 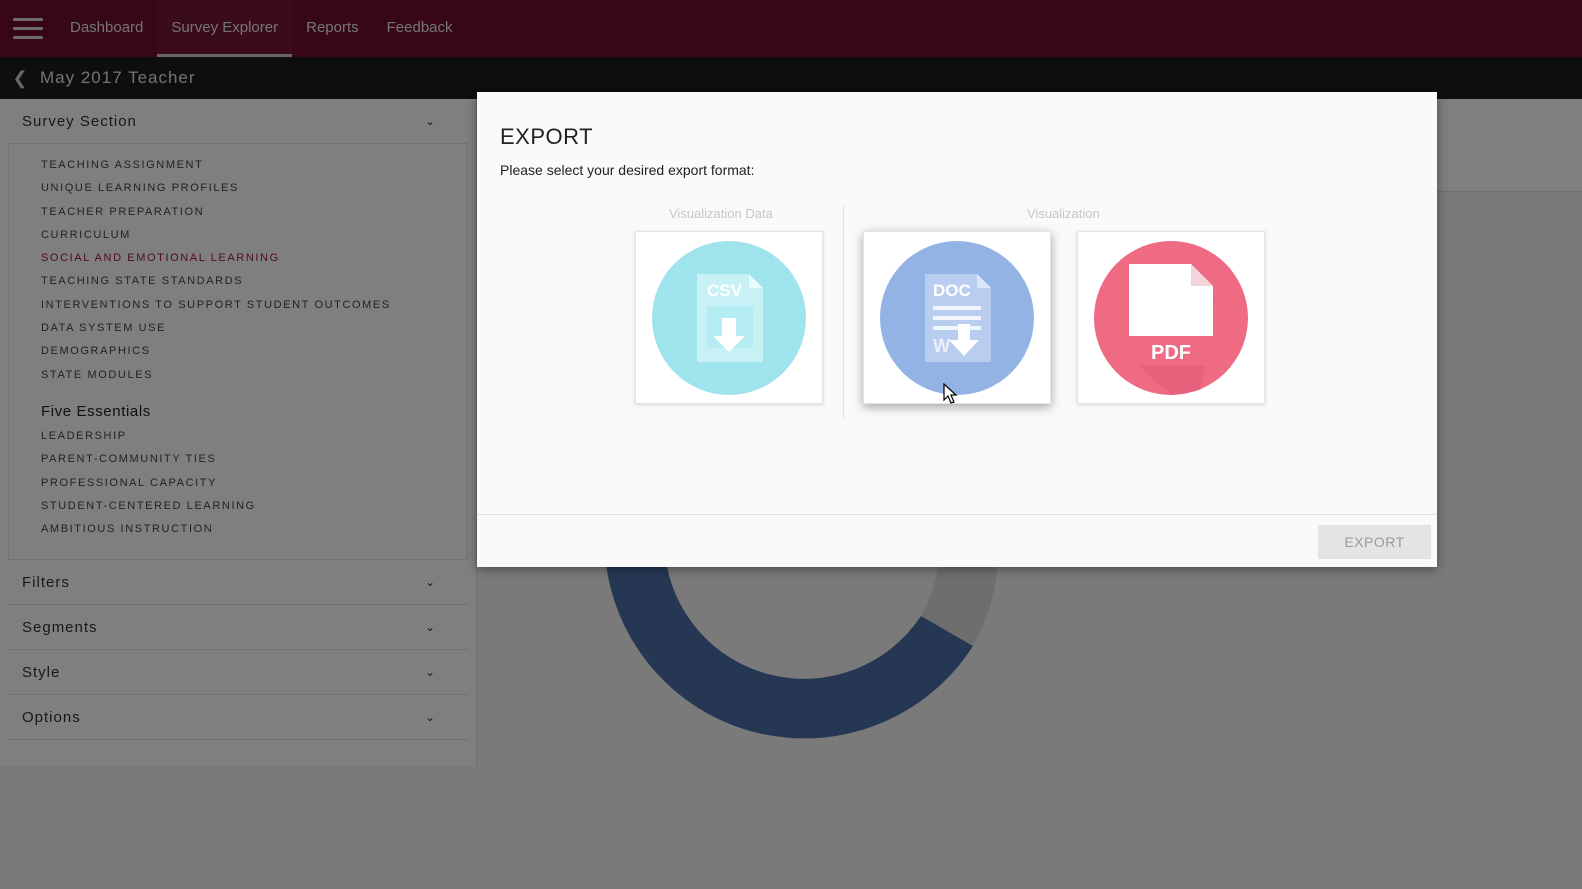 What do you see at coordinates (725, 290) in the screenshot?
I see `csv-text: CSV` at bounding box center [725, 290].